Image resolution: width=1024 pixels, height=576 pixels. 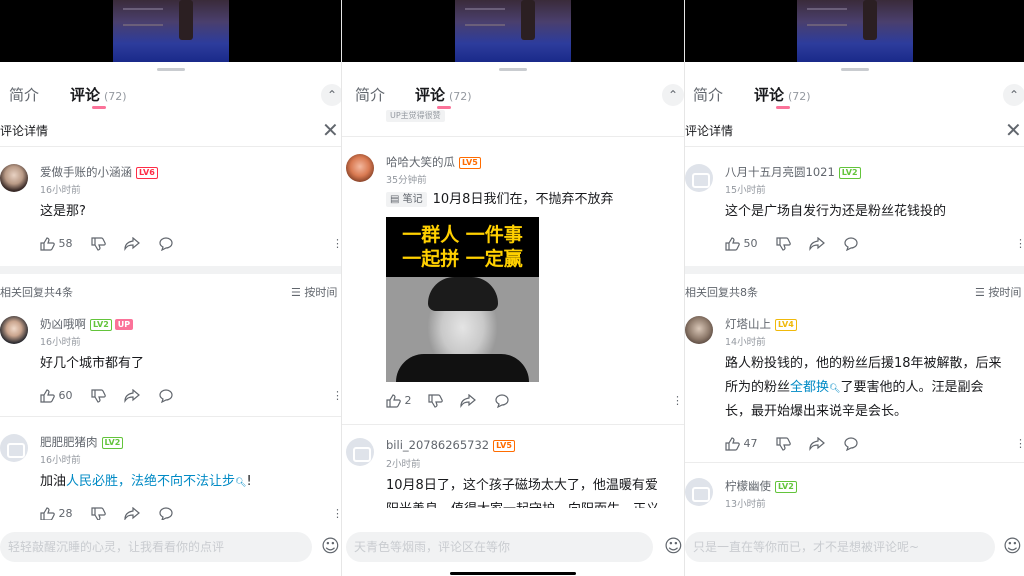 I want to click on like-button: 47, so click(x=741, y=444).